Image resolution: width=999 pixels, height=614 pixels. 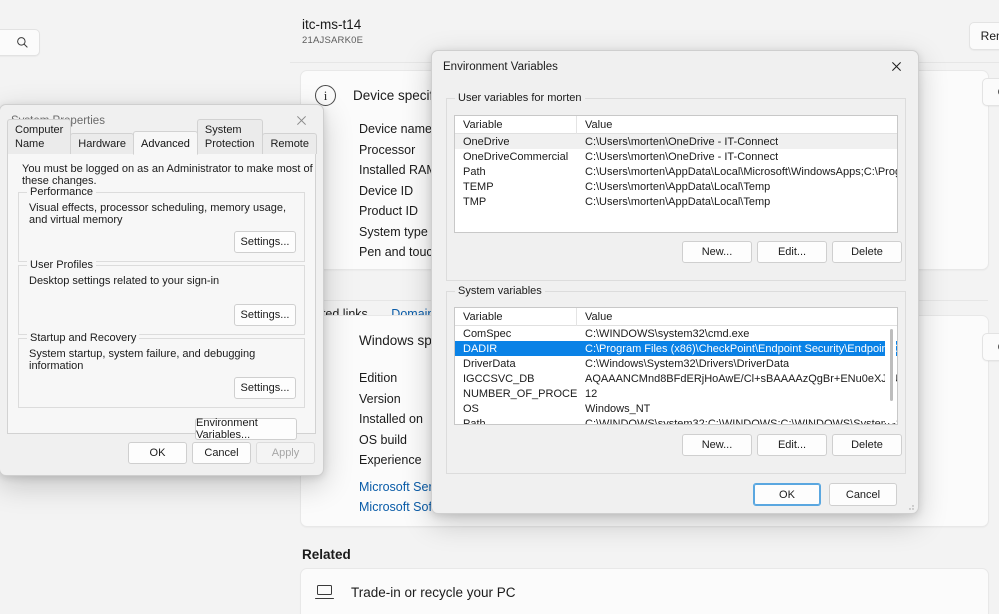 What do you see at coordinates (230, 136) in the screenshot?
I see `tab-system-protection: System Protection` at bounding box center [230, 136].